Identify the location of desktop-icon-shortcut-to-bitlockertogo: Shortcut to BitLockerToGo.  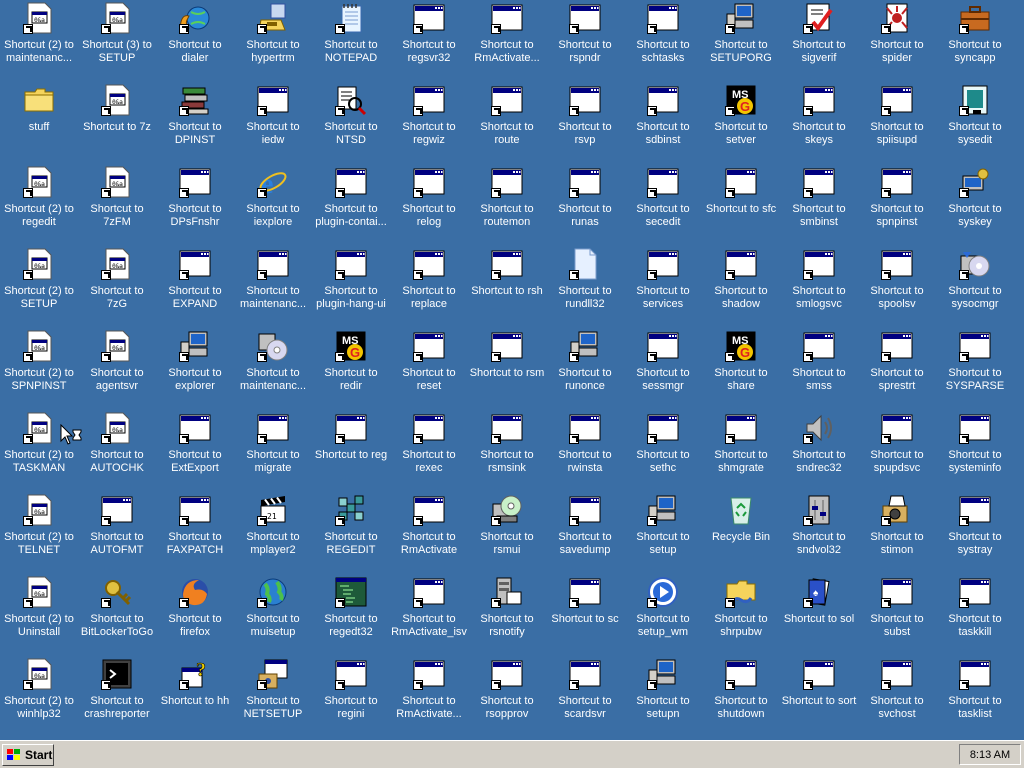
(117, 615).